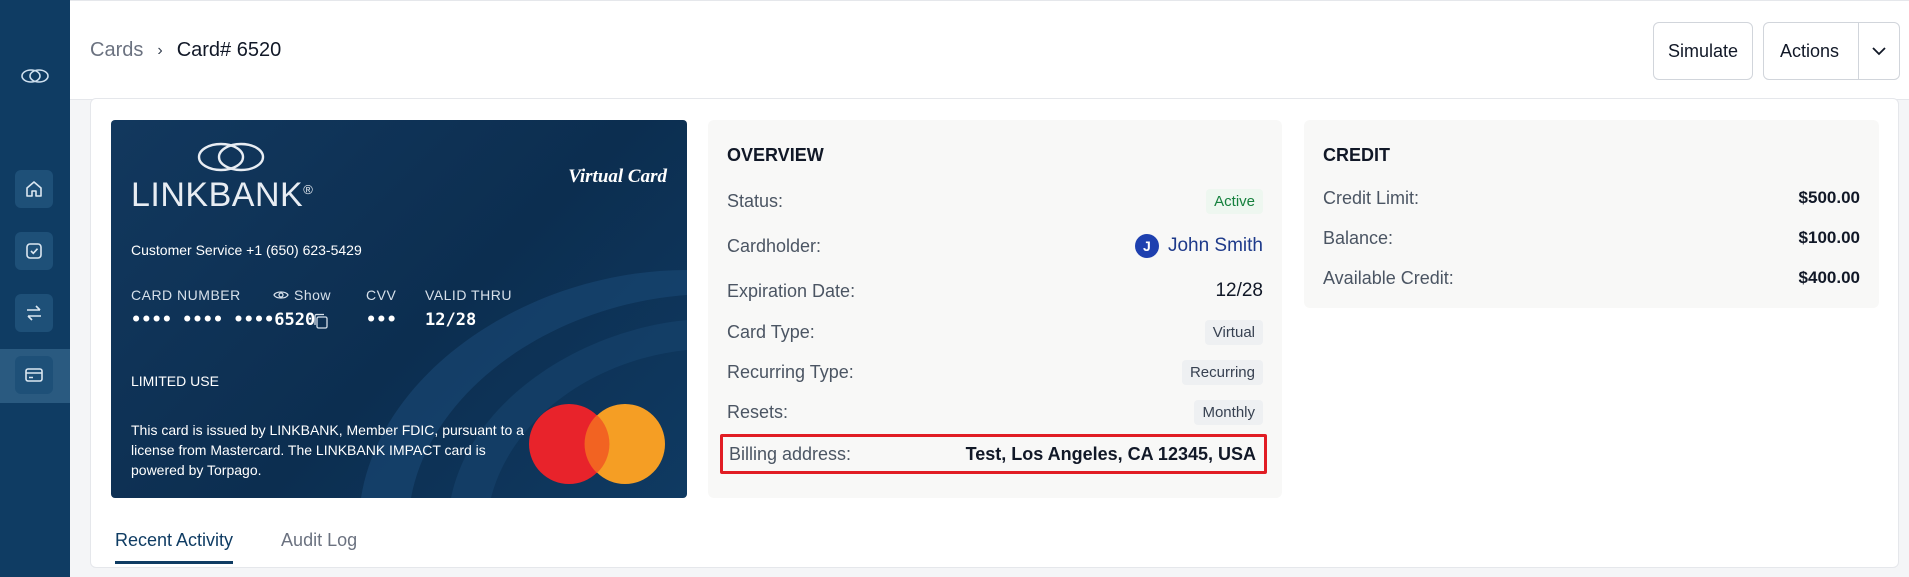 The width and height of the screenshot is (1909, 577). I want to click on balance-value: $100.00, so click(1829, 237).